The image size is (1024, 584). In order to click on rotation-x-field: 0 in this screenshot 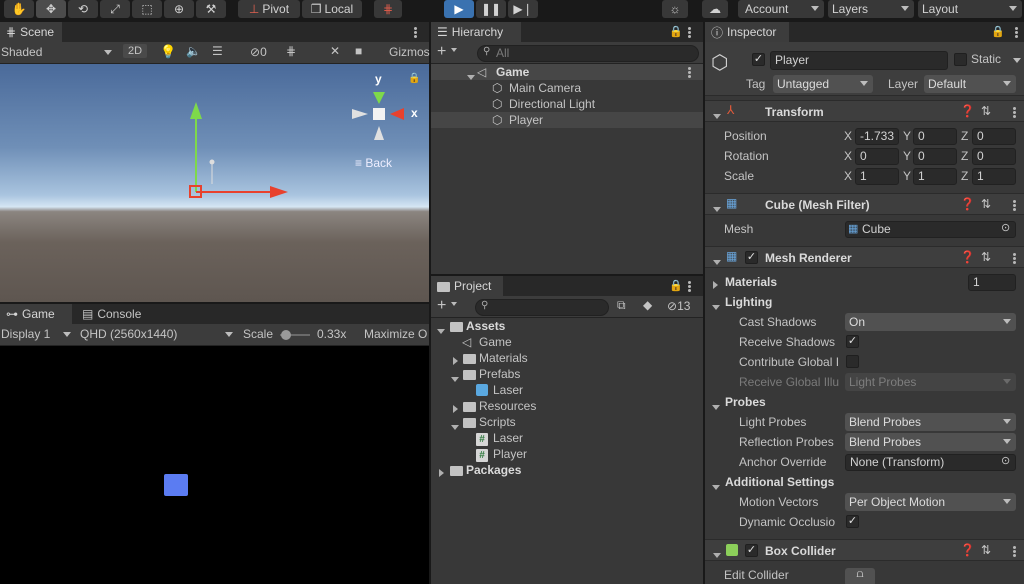, I will do `click(877, 156)`.